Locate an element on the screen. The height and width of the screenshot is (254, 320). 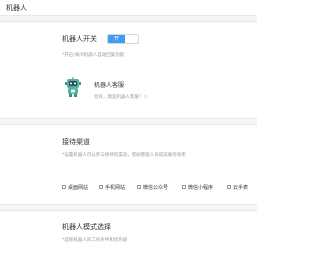
channel-option-label: 桌面网站 is located at coordinates (78, 187).